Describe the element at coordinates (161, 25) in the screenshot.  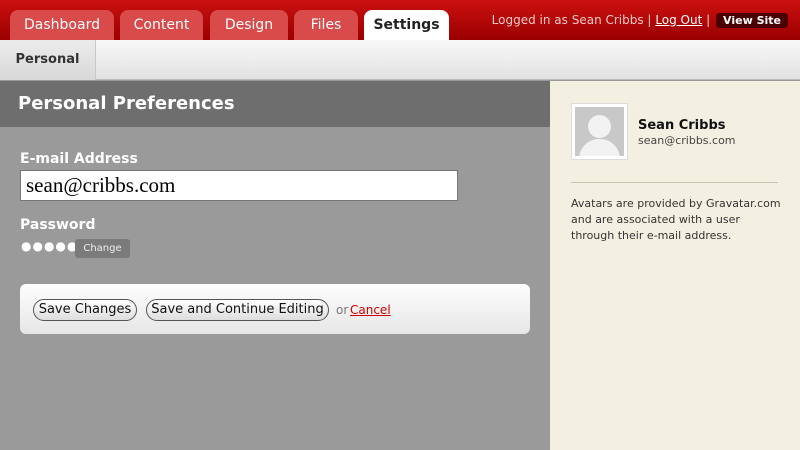
I see `tab-content: Content` at that location.